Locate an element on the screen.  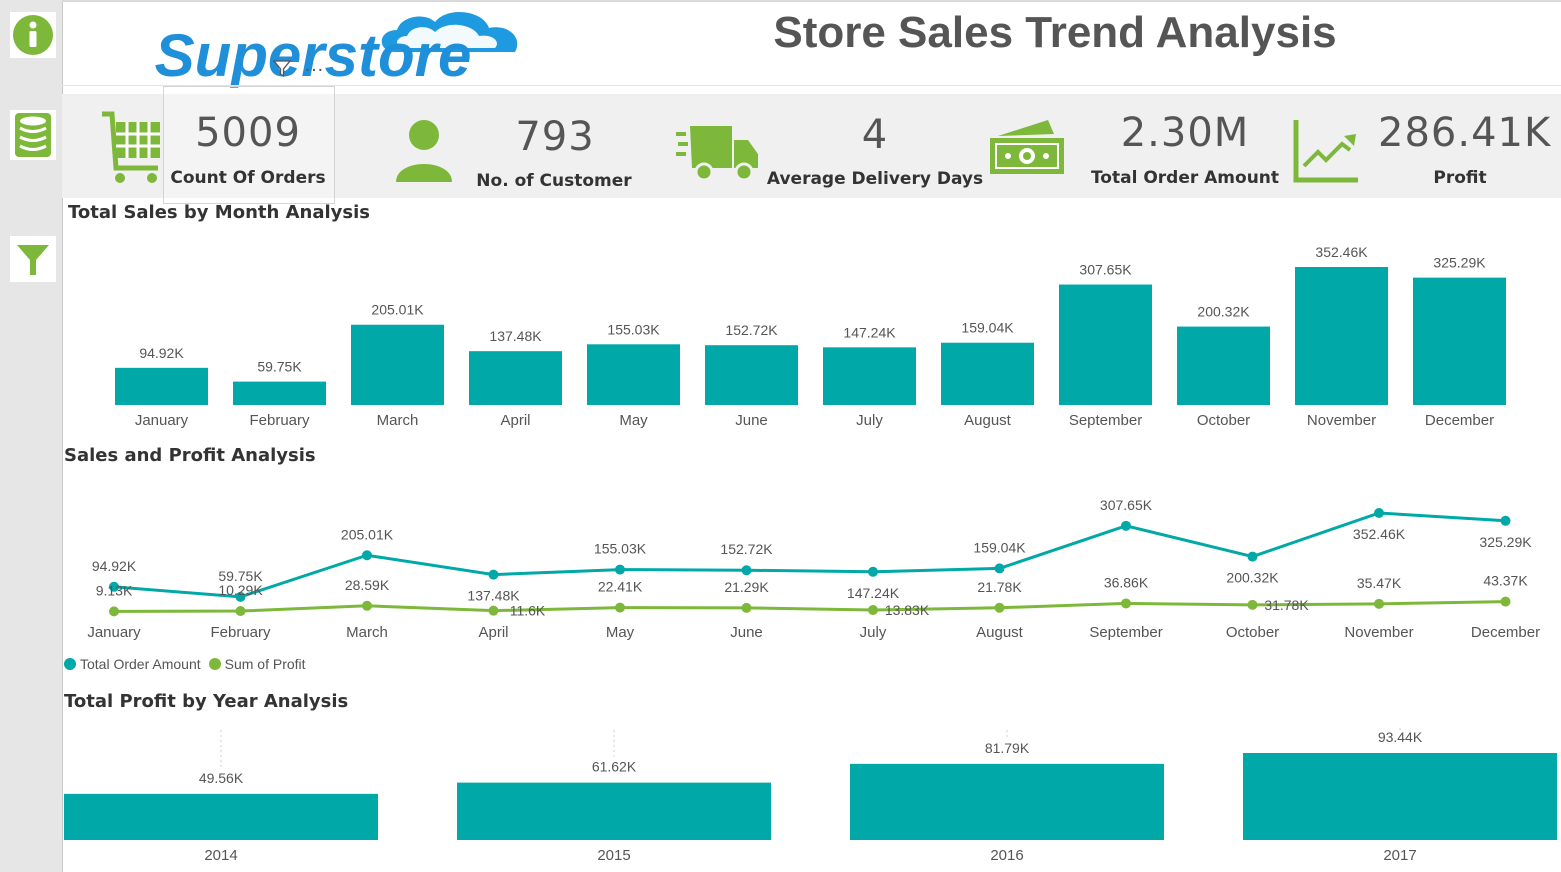
filter-icon is located at coordinates (282, 69).